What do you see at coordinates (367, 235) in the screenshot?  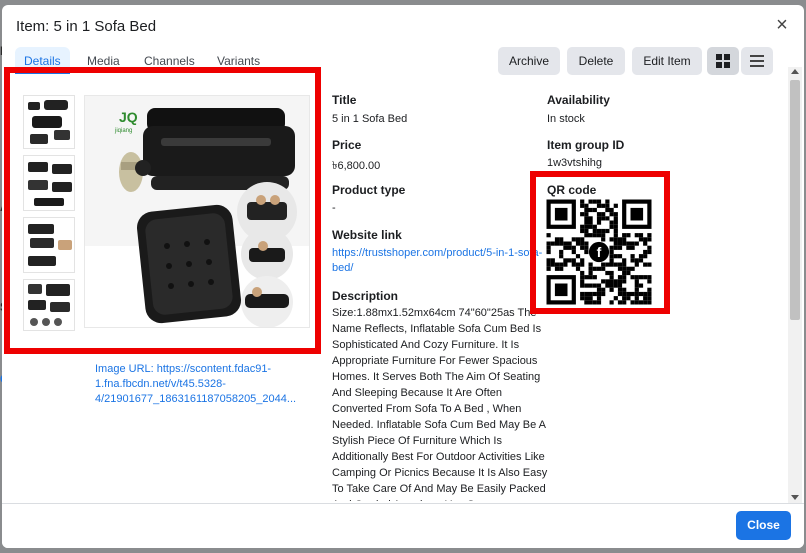 I see `website-link-label: Website link` at bounding box center [367, 235].